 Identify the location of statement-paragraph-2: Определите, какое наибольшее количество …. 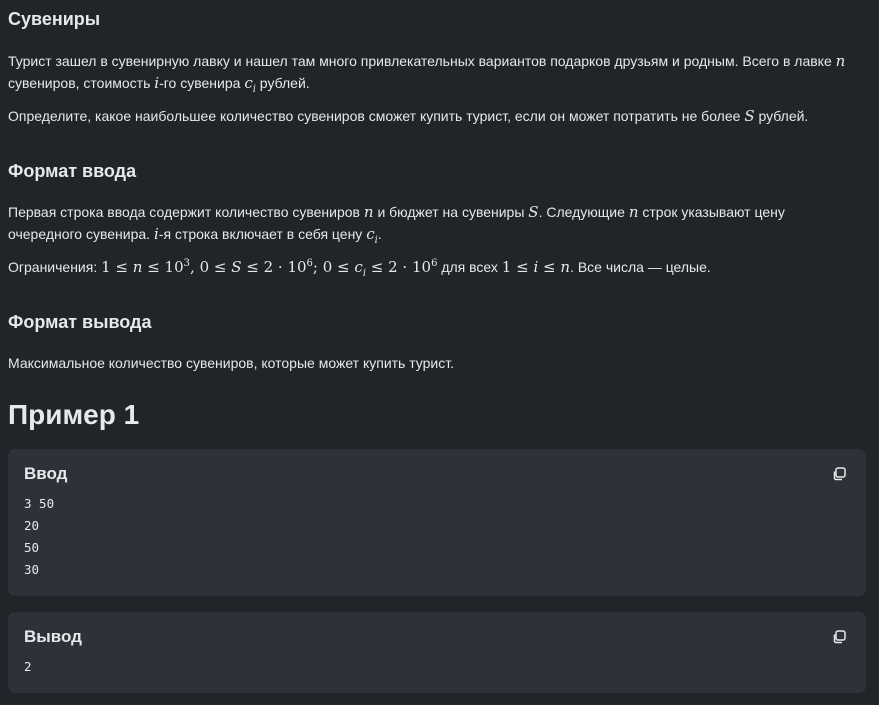
(408, 116).